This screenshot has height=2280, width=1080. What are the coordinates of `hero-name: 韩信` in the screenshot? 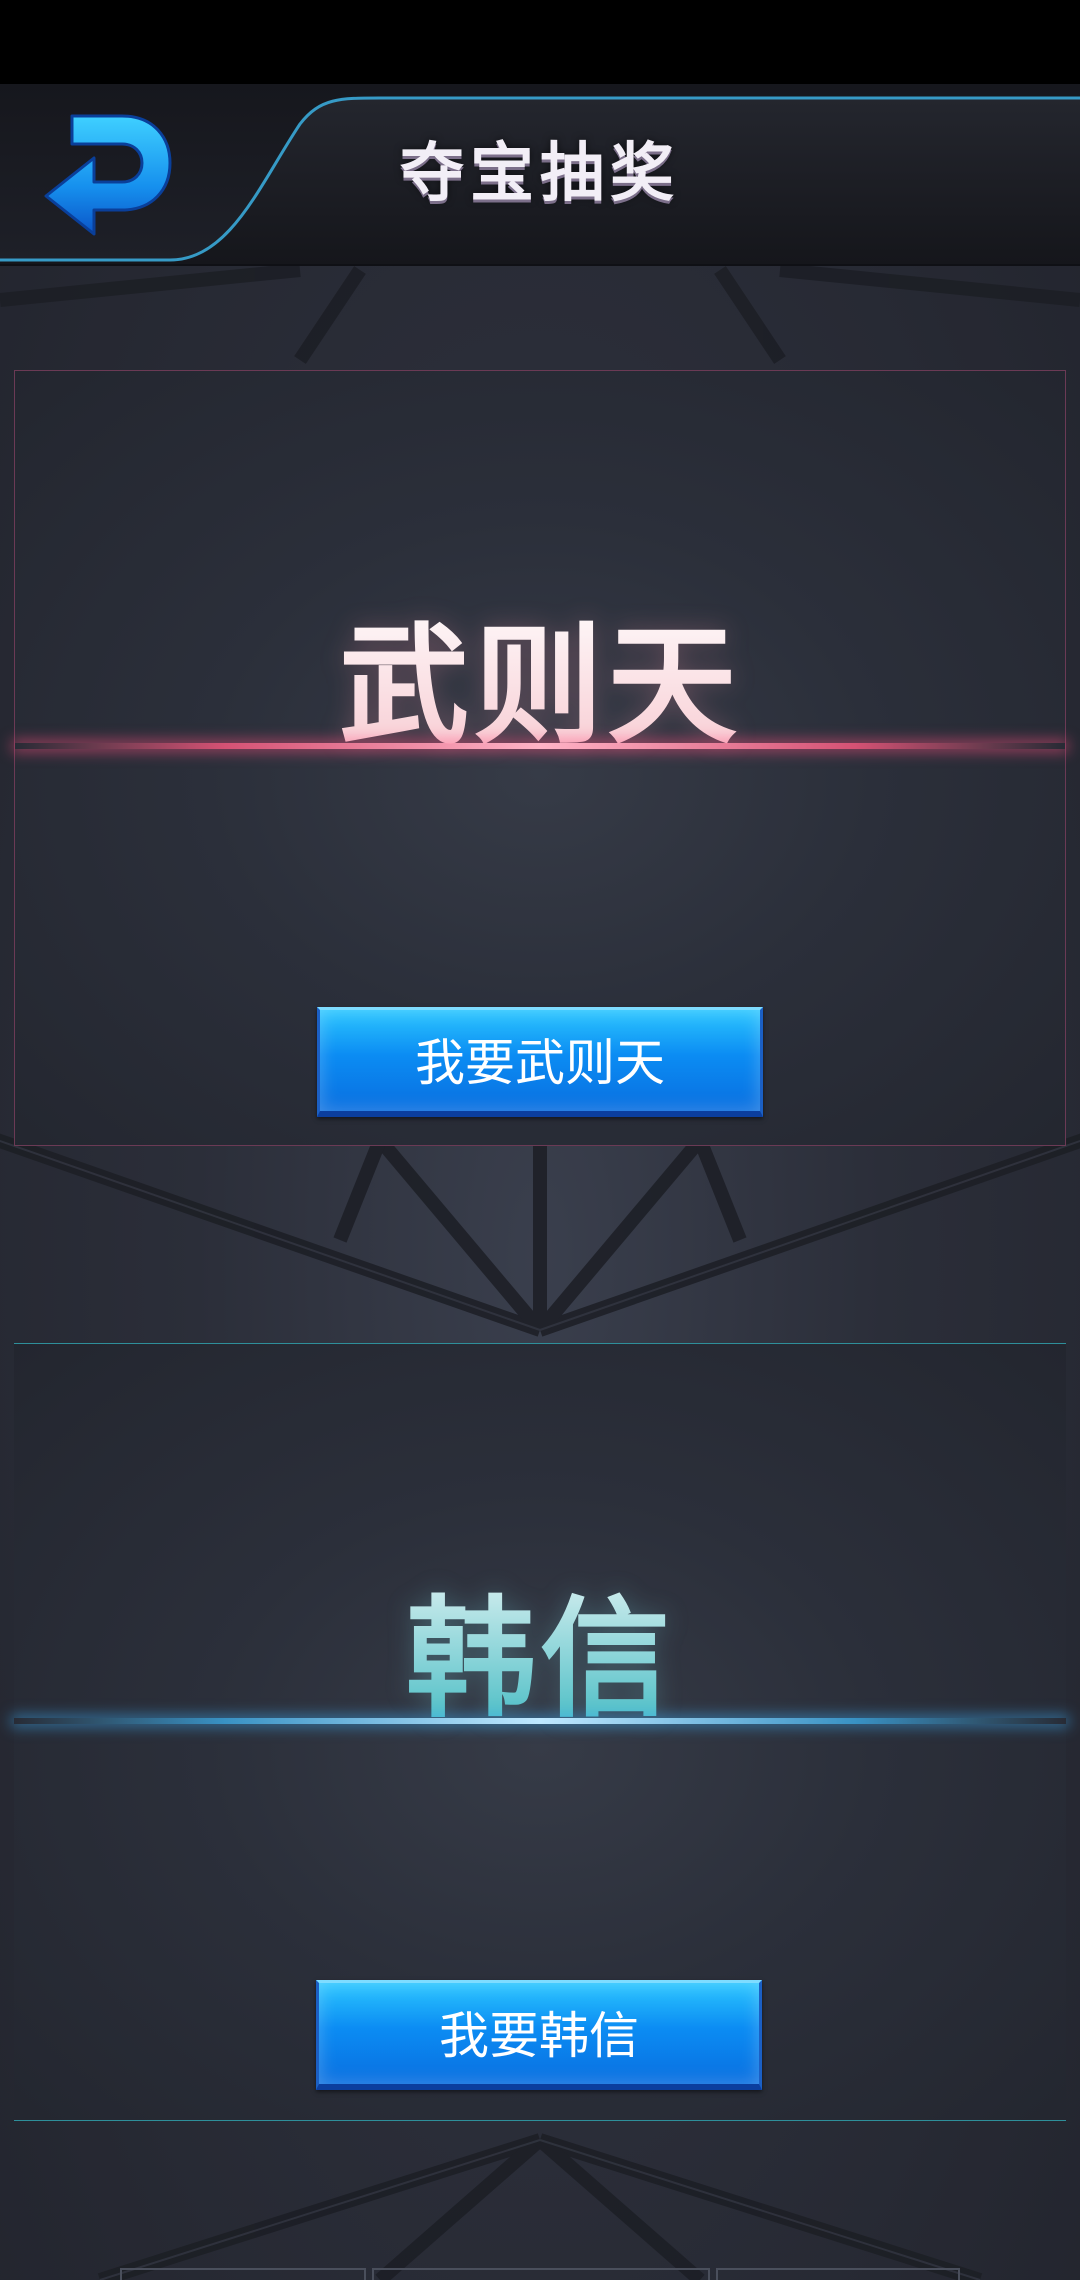 It's located at (540, 1648).